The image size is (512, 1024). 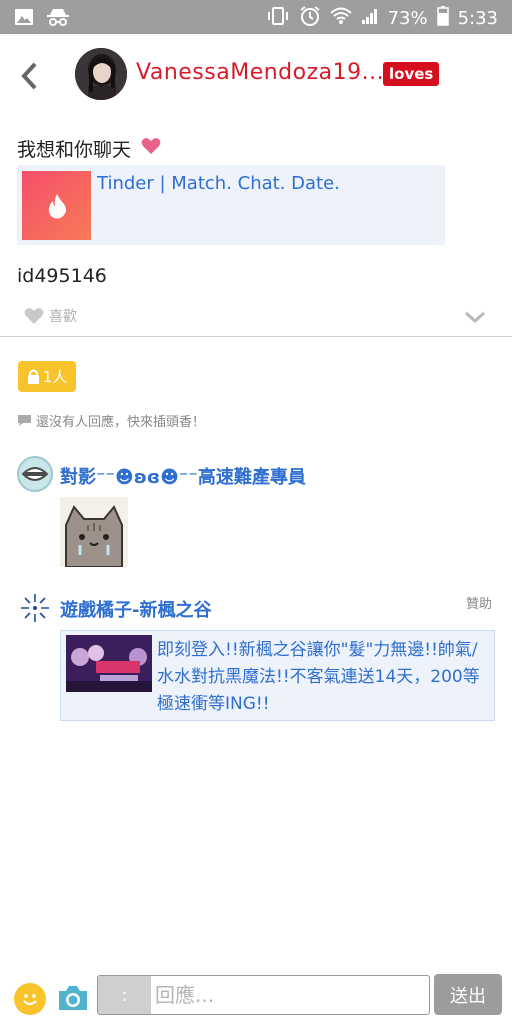 I want to click on reply-input-wrapper: :, so click(x=263, y=995).